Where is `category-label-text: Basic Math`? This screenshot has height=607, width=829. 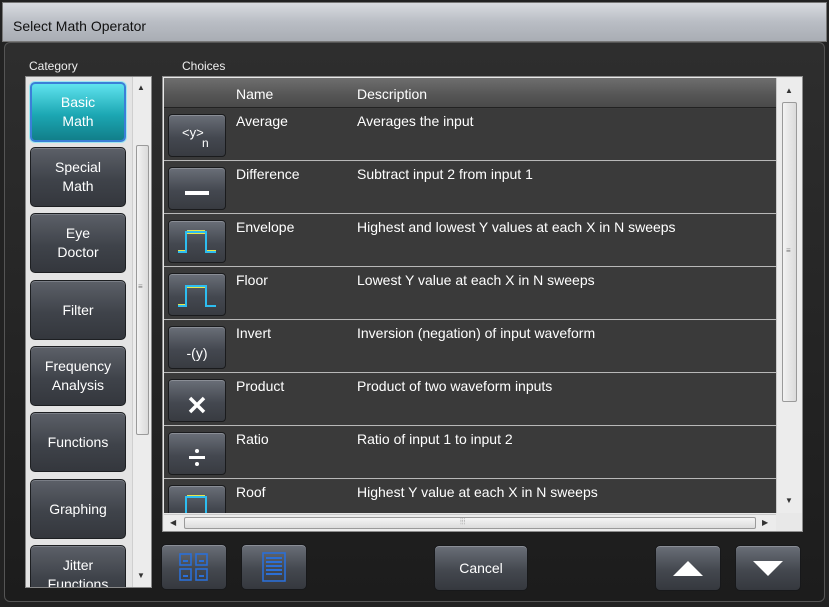
category-label-text: Basic Math is located at coordinates (78, 111).